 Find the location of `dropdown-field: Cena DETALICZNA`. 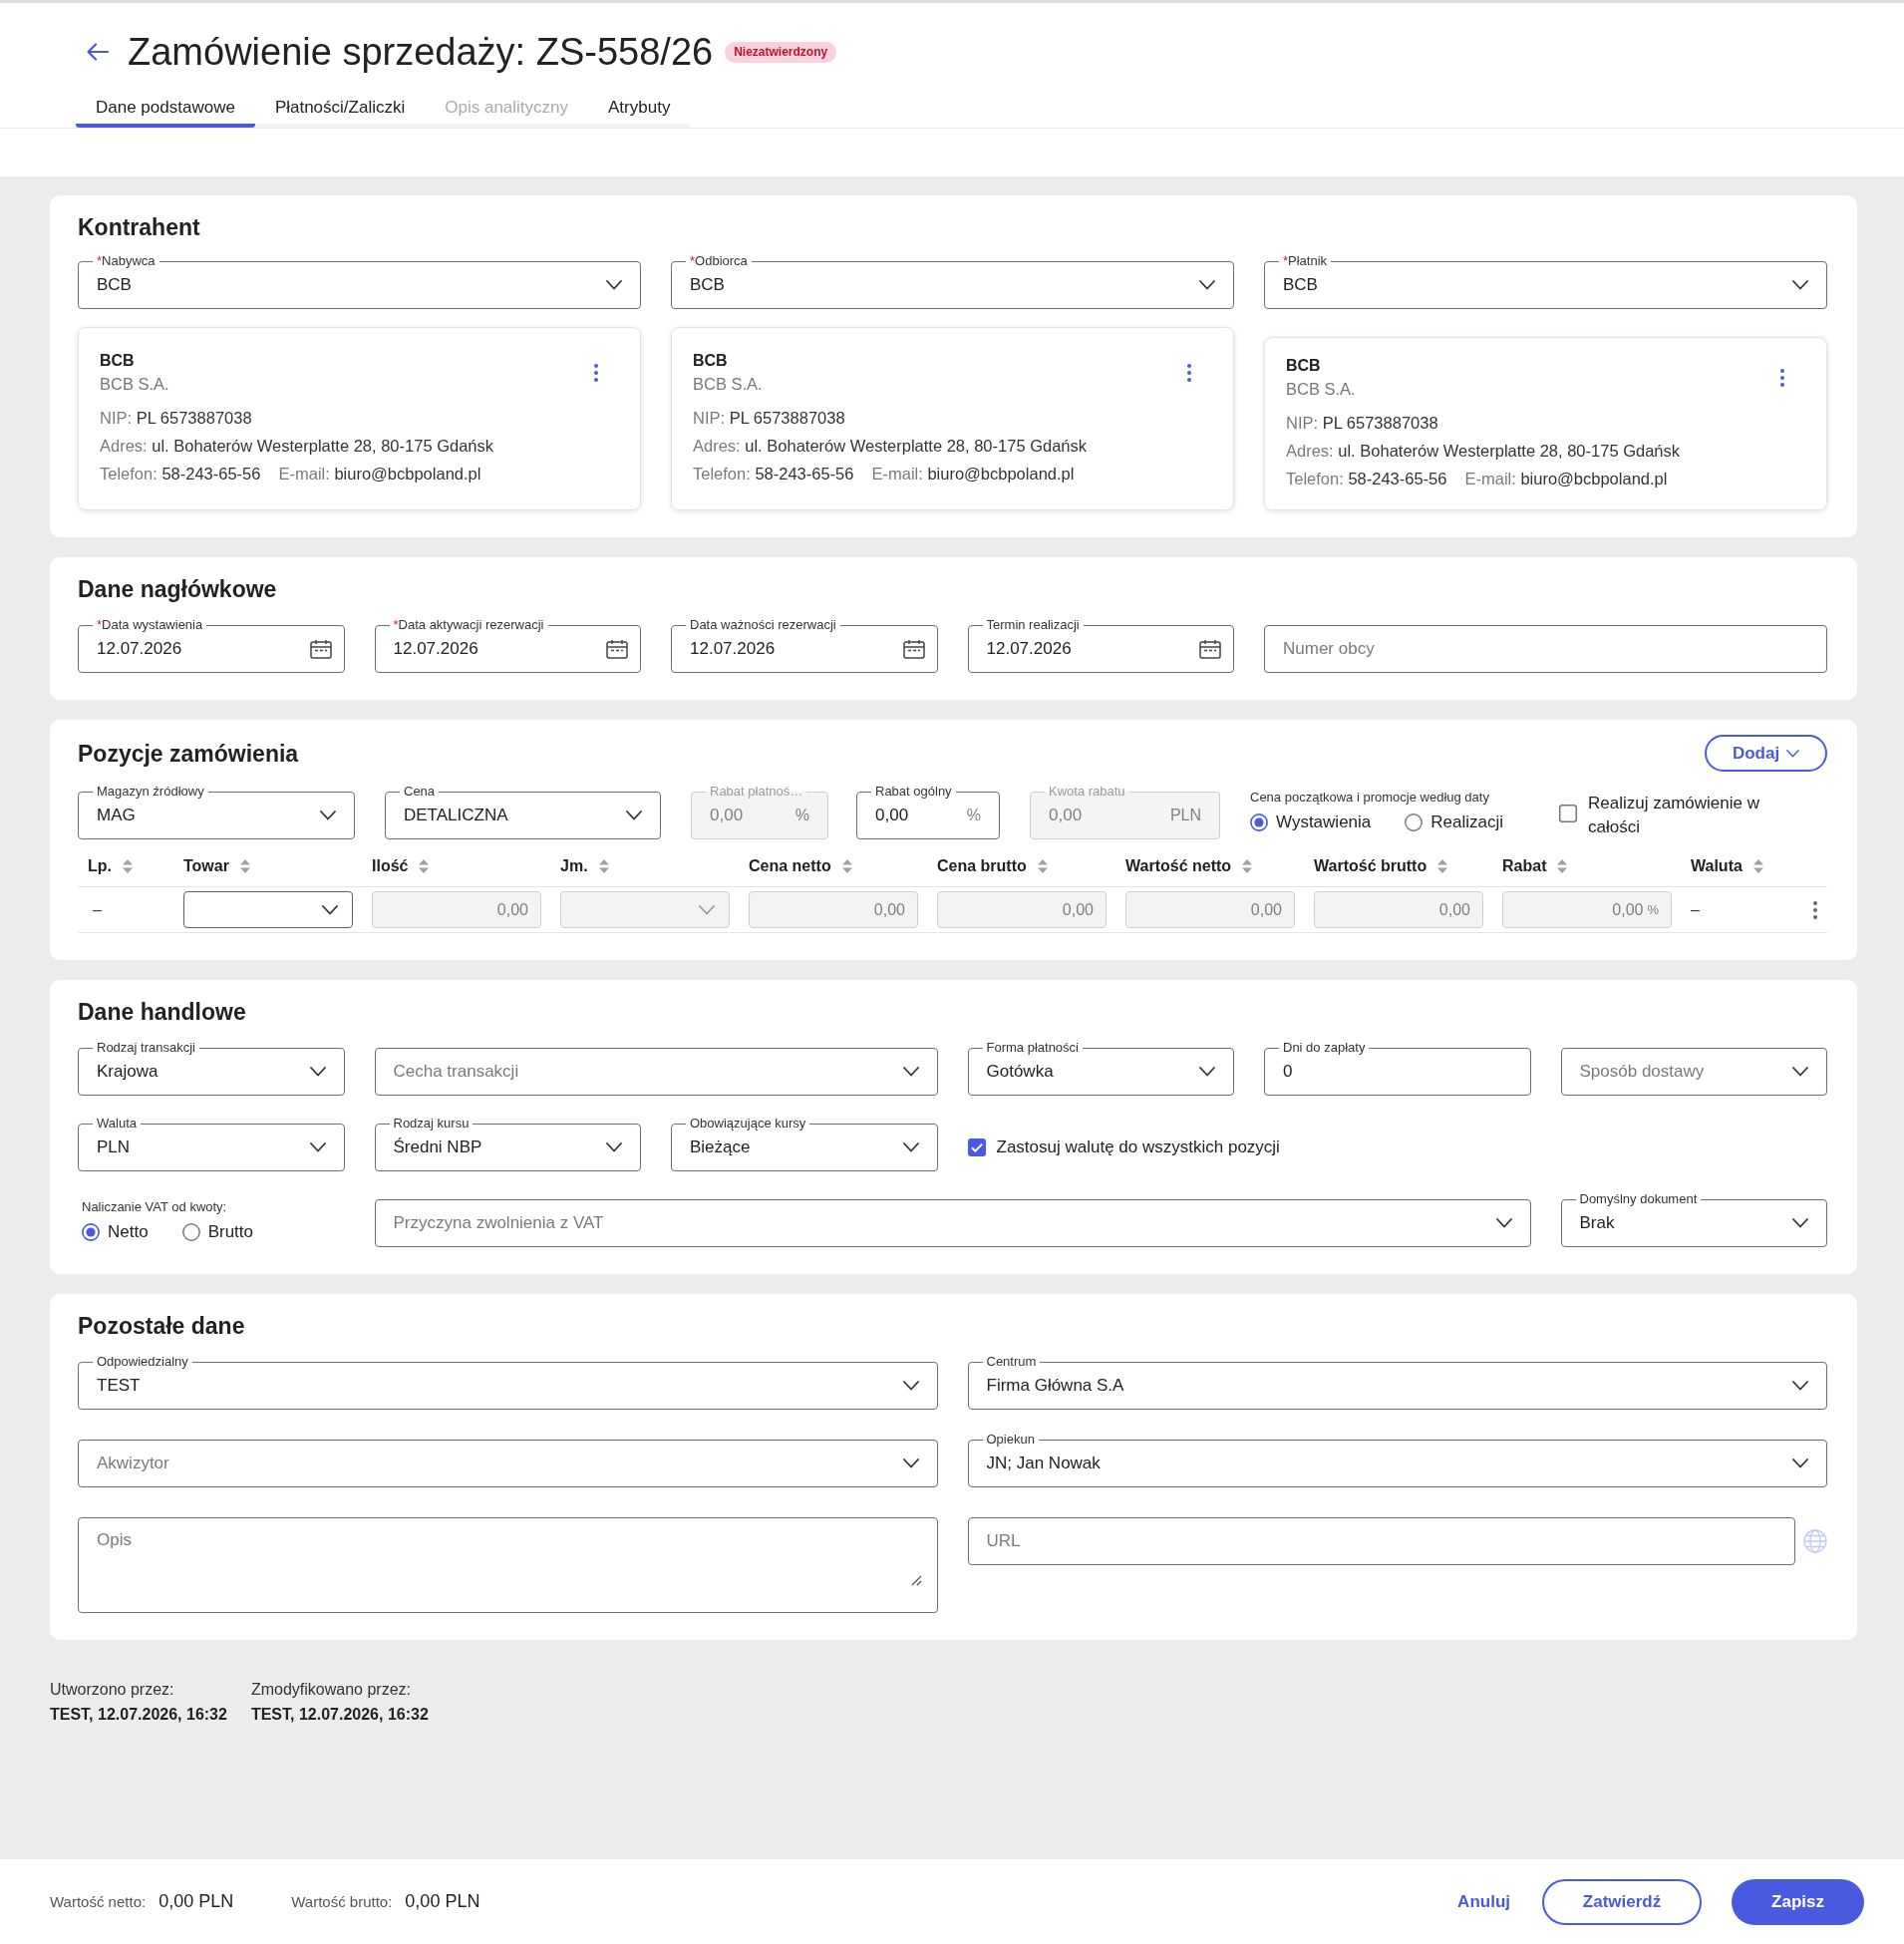

dropdown-field: Cena DETALICZNA is located at coordinates (523, 812).